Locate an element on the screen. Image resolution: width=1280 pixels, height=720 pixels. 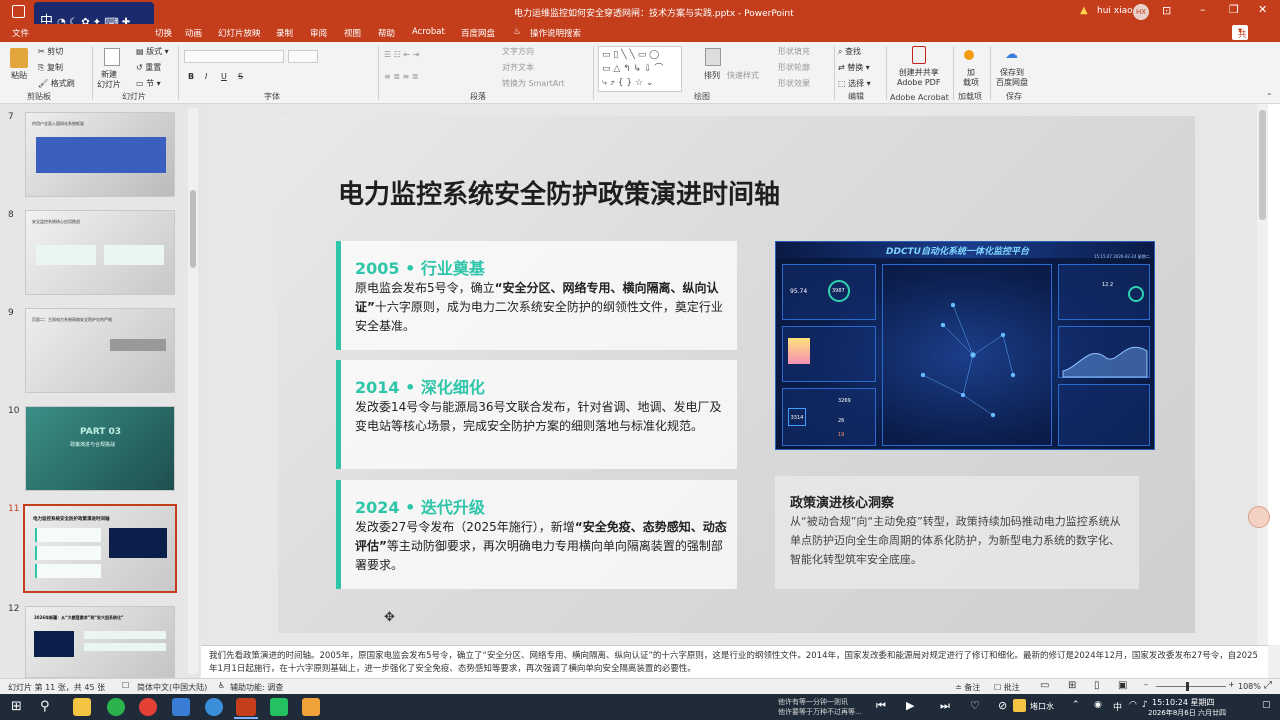
slide-thumbnail-11-selected: 电力监控系统安全防护政策演进时间轴 is located at coordinates (100, 548).